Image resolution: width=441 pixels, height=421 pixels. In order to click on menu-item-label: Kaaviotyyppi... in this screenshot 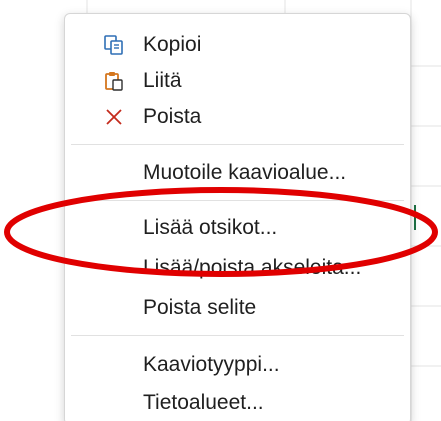, I will do `click(211, 364)`.